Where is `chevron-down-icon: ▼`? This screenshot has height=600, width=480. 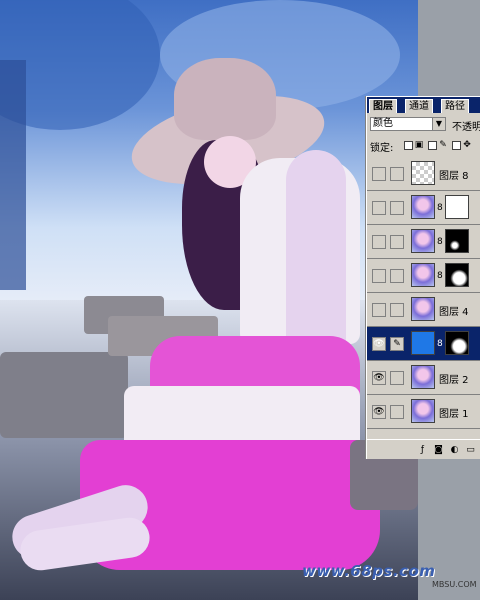
chevron-down-icon: ▼ is located at coordinates (438, 124).